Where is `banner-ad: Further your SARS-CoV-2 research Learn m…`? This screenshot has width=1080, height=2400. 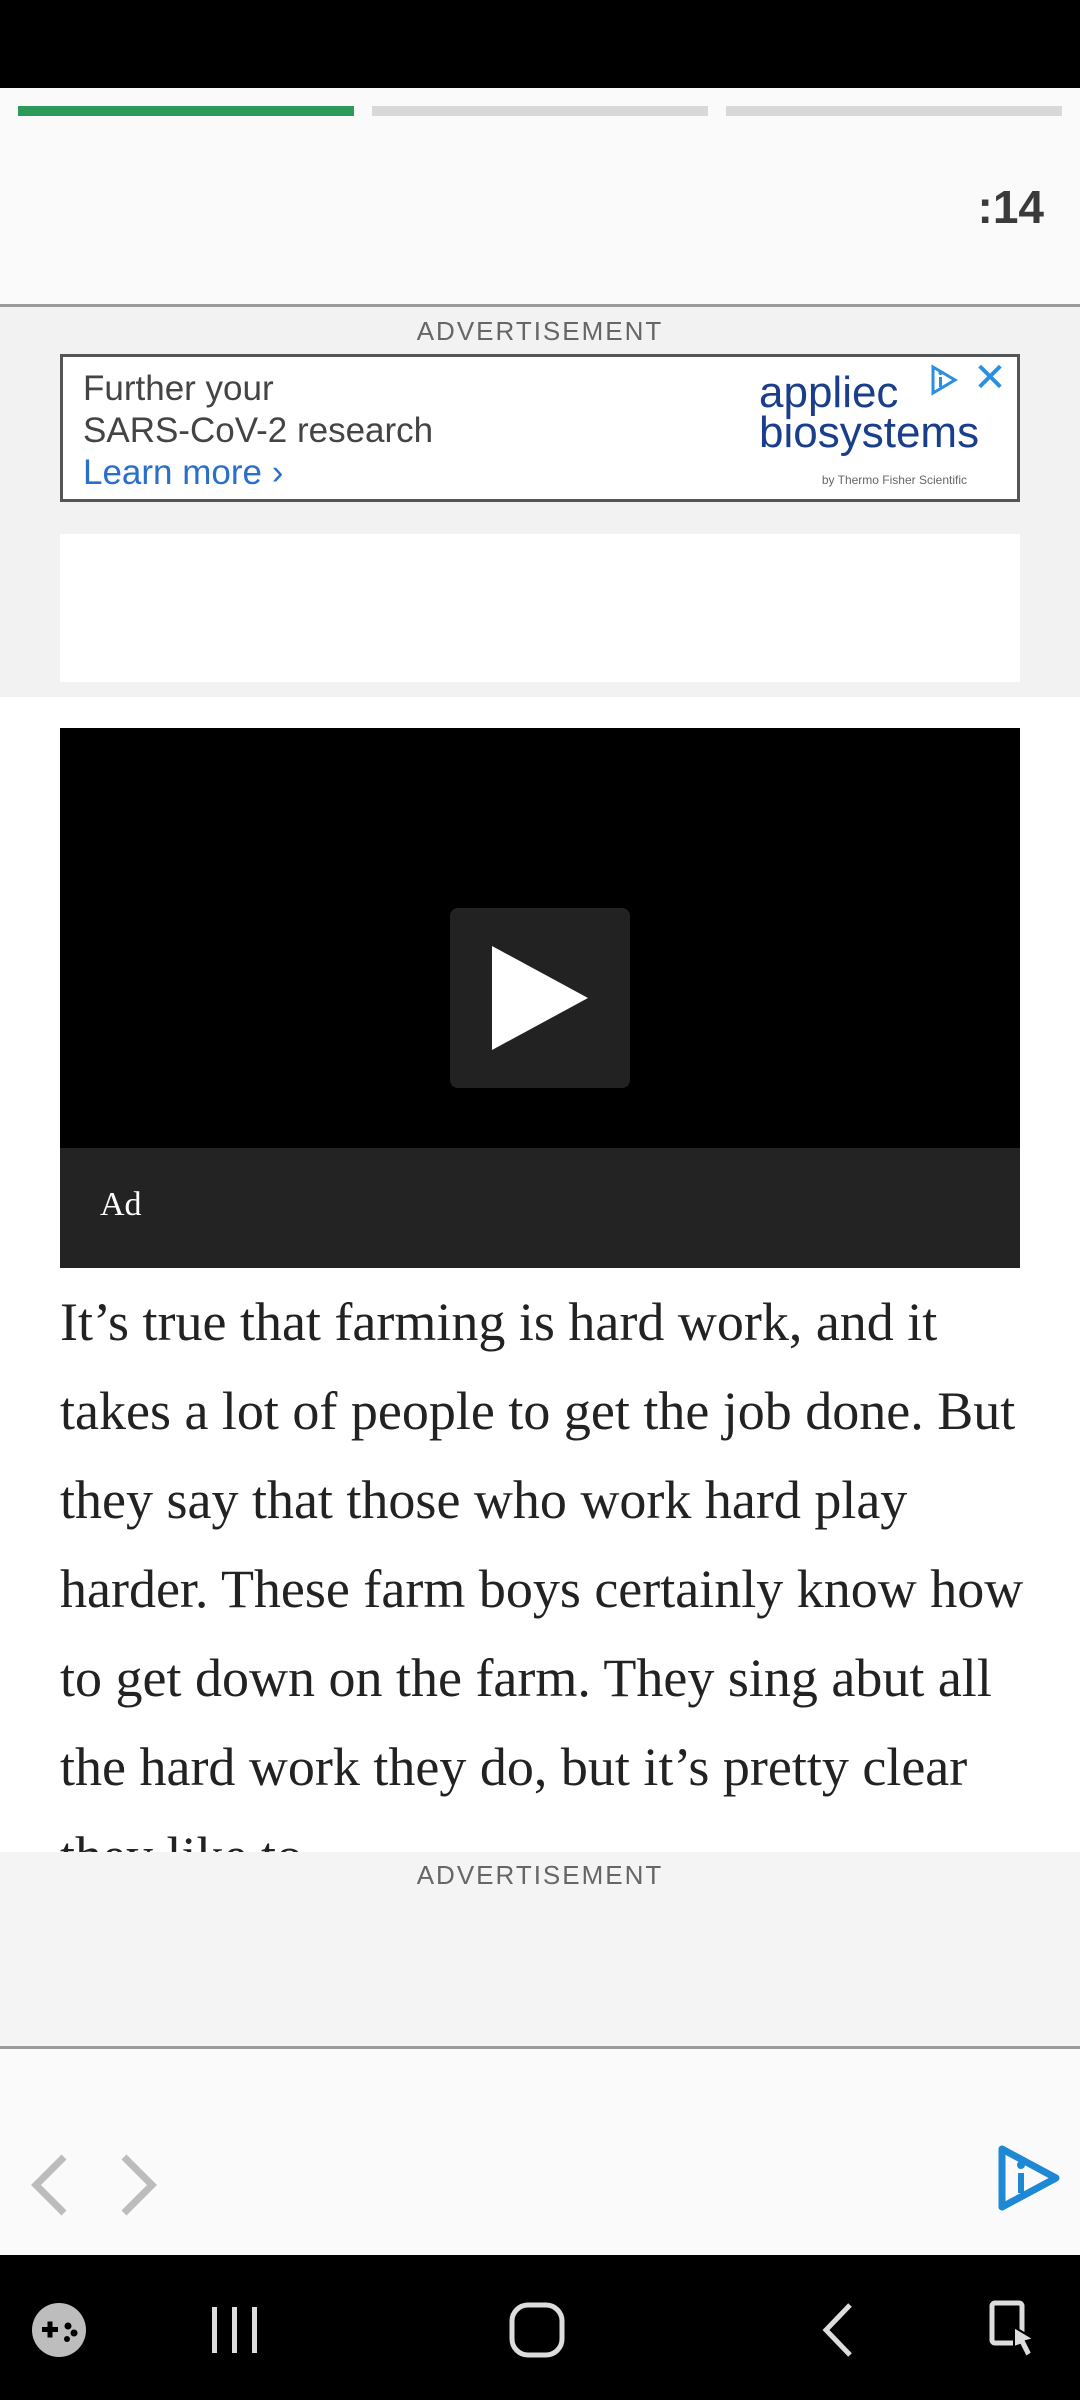
banner-ad: Further your SARS-CoV-2 research Learn m… is located at coordinates (540, 428).